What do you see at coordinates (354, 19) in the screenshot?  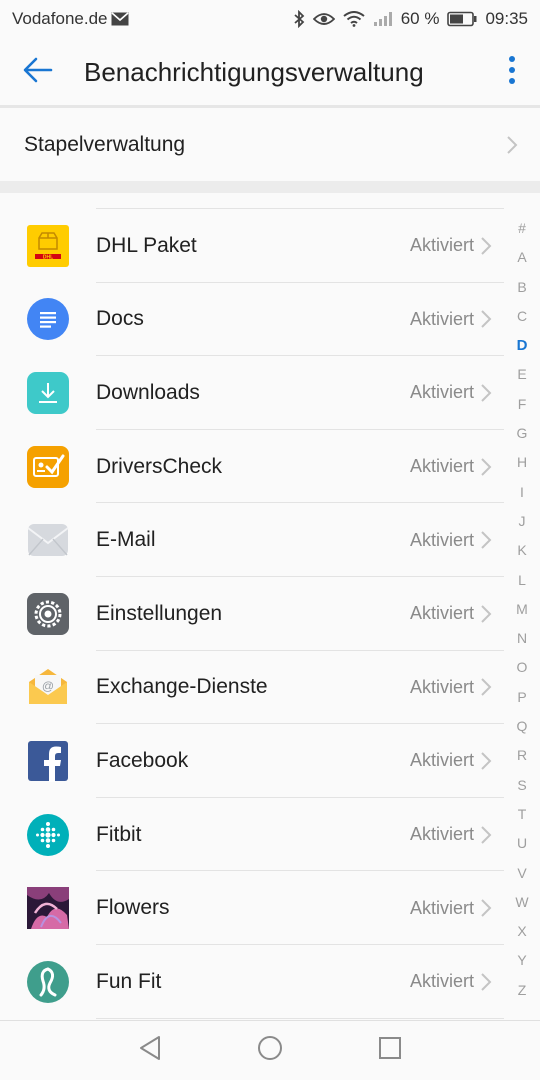 I see `wifi-icon` at bounding box center [354, 19].